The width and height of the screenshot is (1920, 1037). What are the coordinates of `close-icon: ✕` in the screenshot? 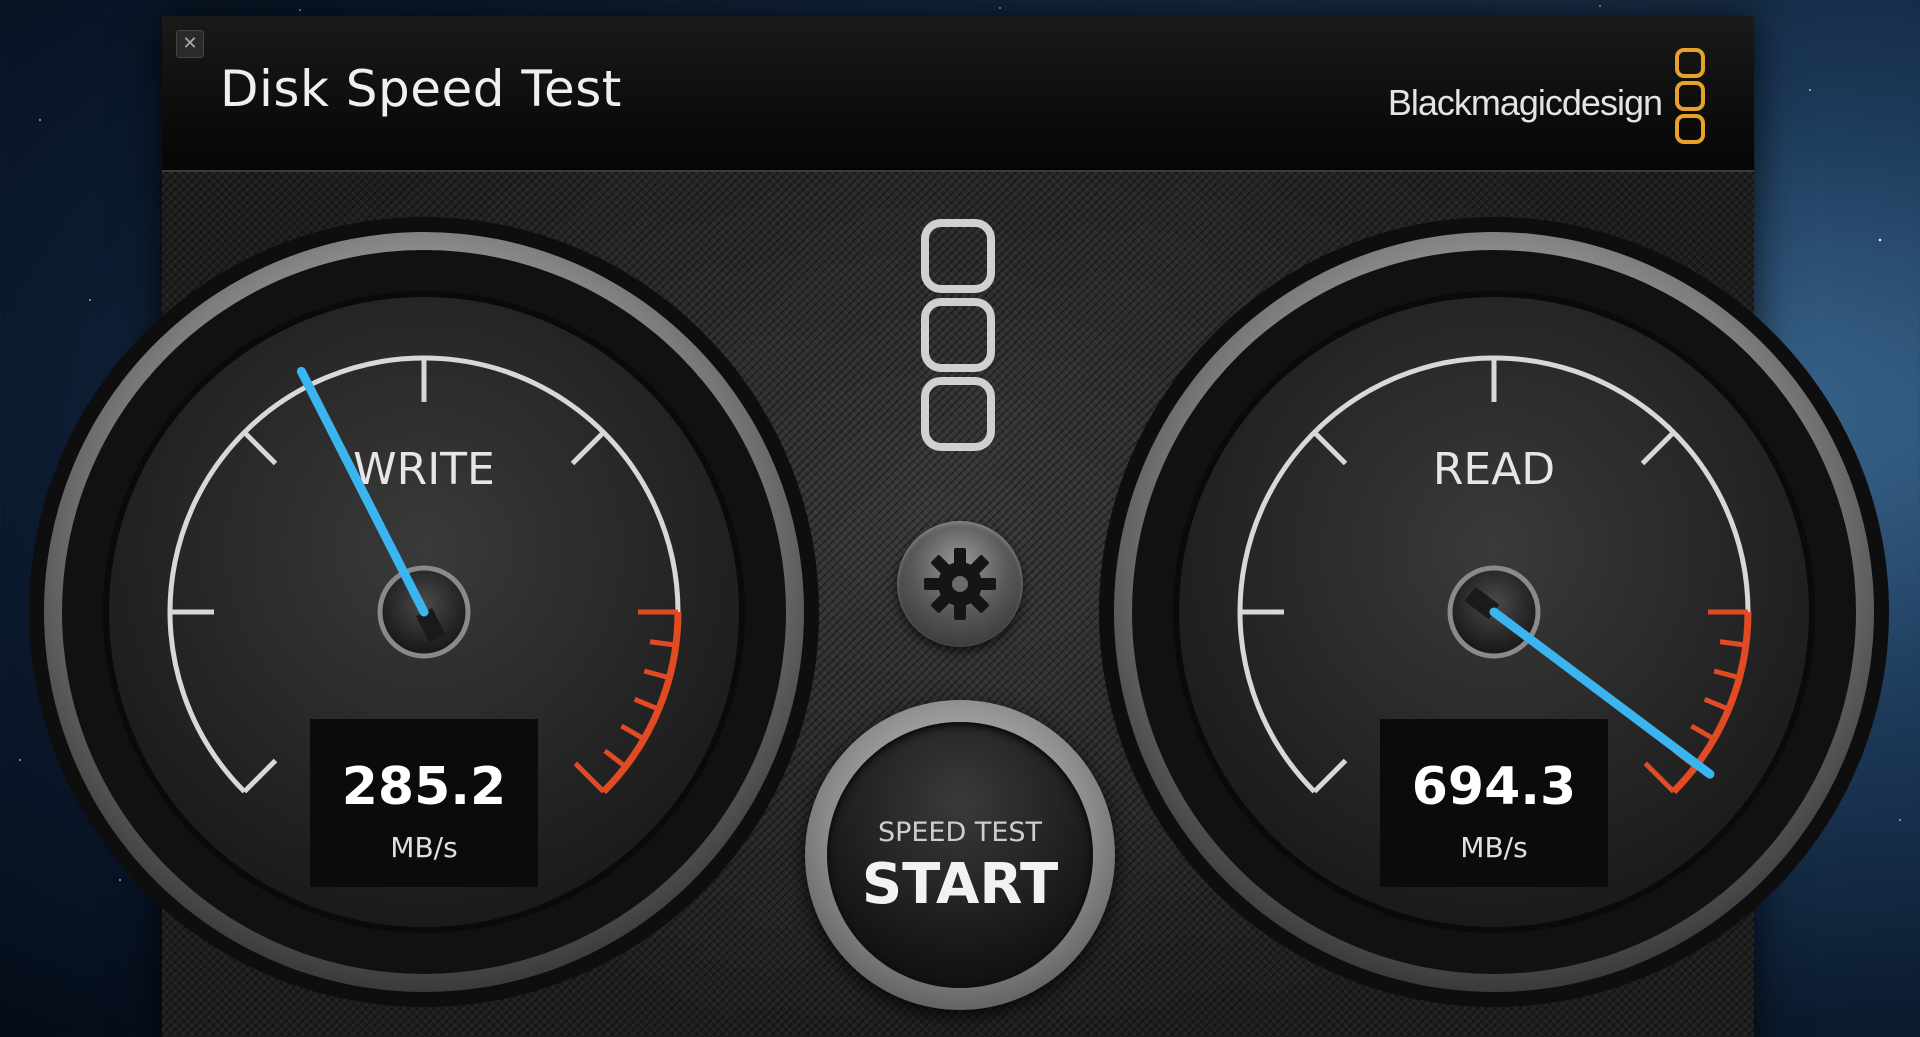 It's located at (190, 43).